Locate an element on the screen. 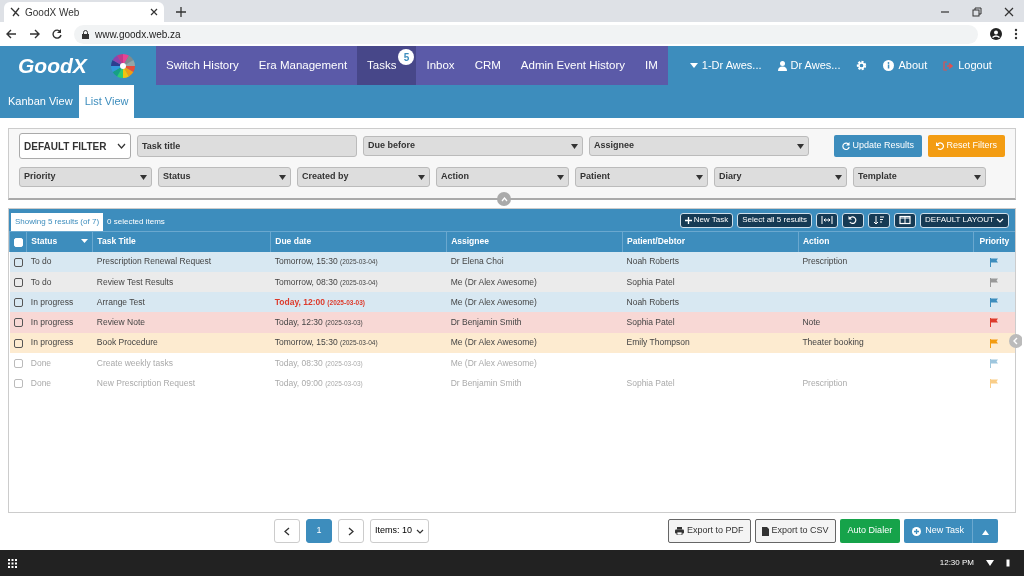 This screenshot has height=576, width=1024. column-header: Action is located at coordinates (886, 241).